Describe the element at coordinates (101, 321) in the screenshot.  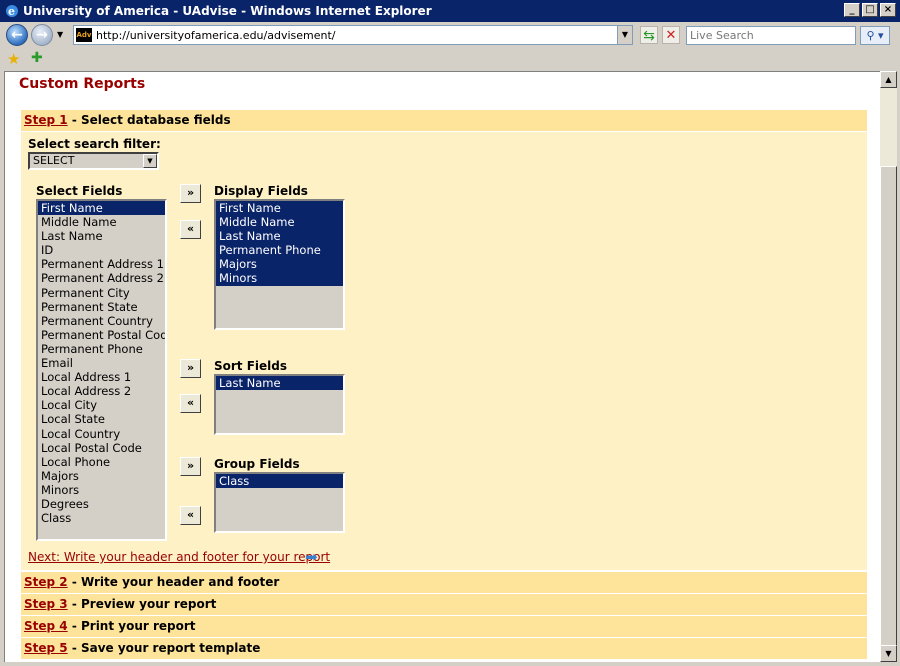
I see `list-option: Permanent Country` at that location.